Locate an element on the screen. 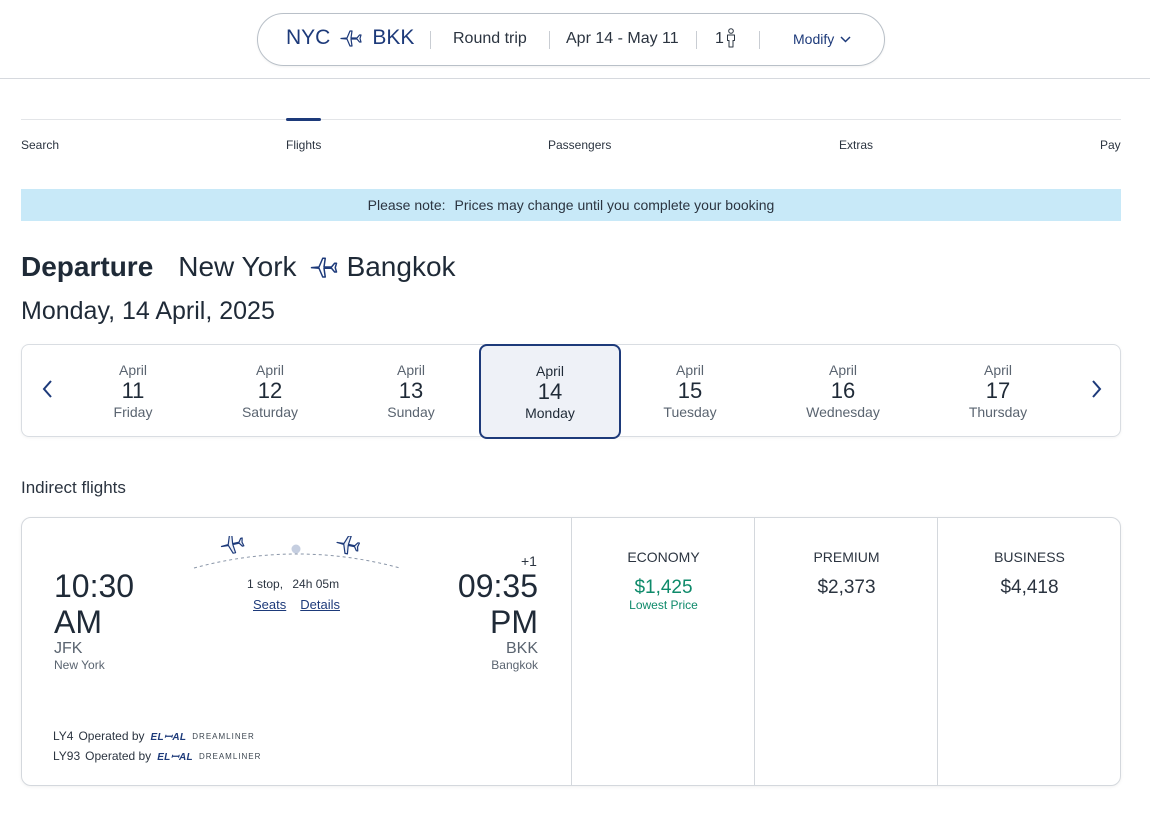 The height and width of the screenshot is (818, 1150). travel-dates: Apr 14 - May 11 is located at coordinates (622, 38).